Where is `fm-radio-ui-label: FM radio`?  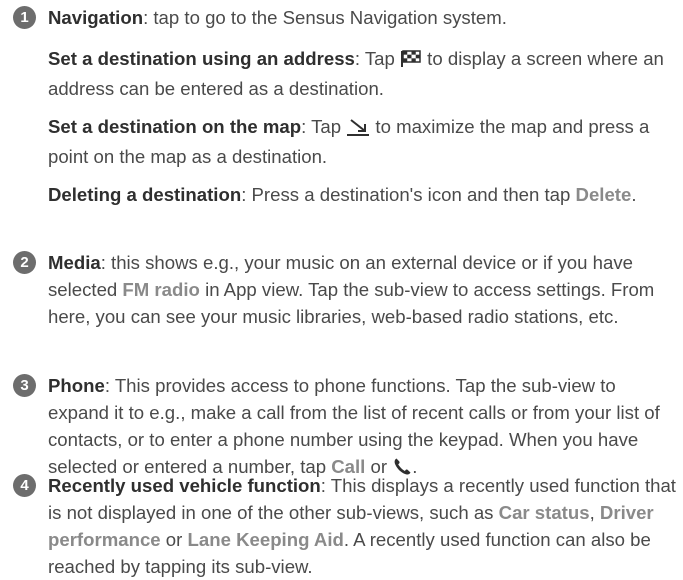
fm-radio-ui-label: FM radio is located at coordinates (161, 289).